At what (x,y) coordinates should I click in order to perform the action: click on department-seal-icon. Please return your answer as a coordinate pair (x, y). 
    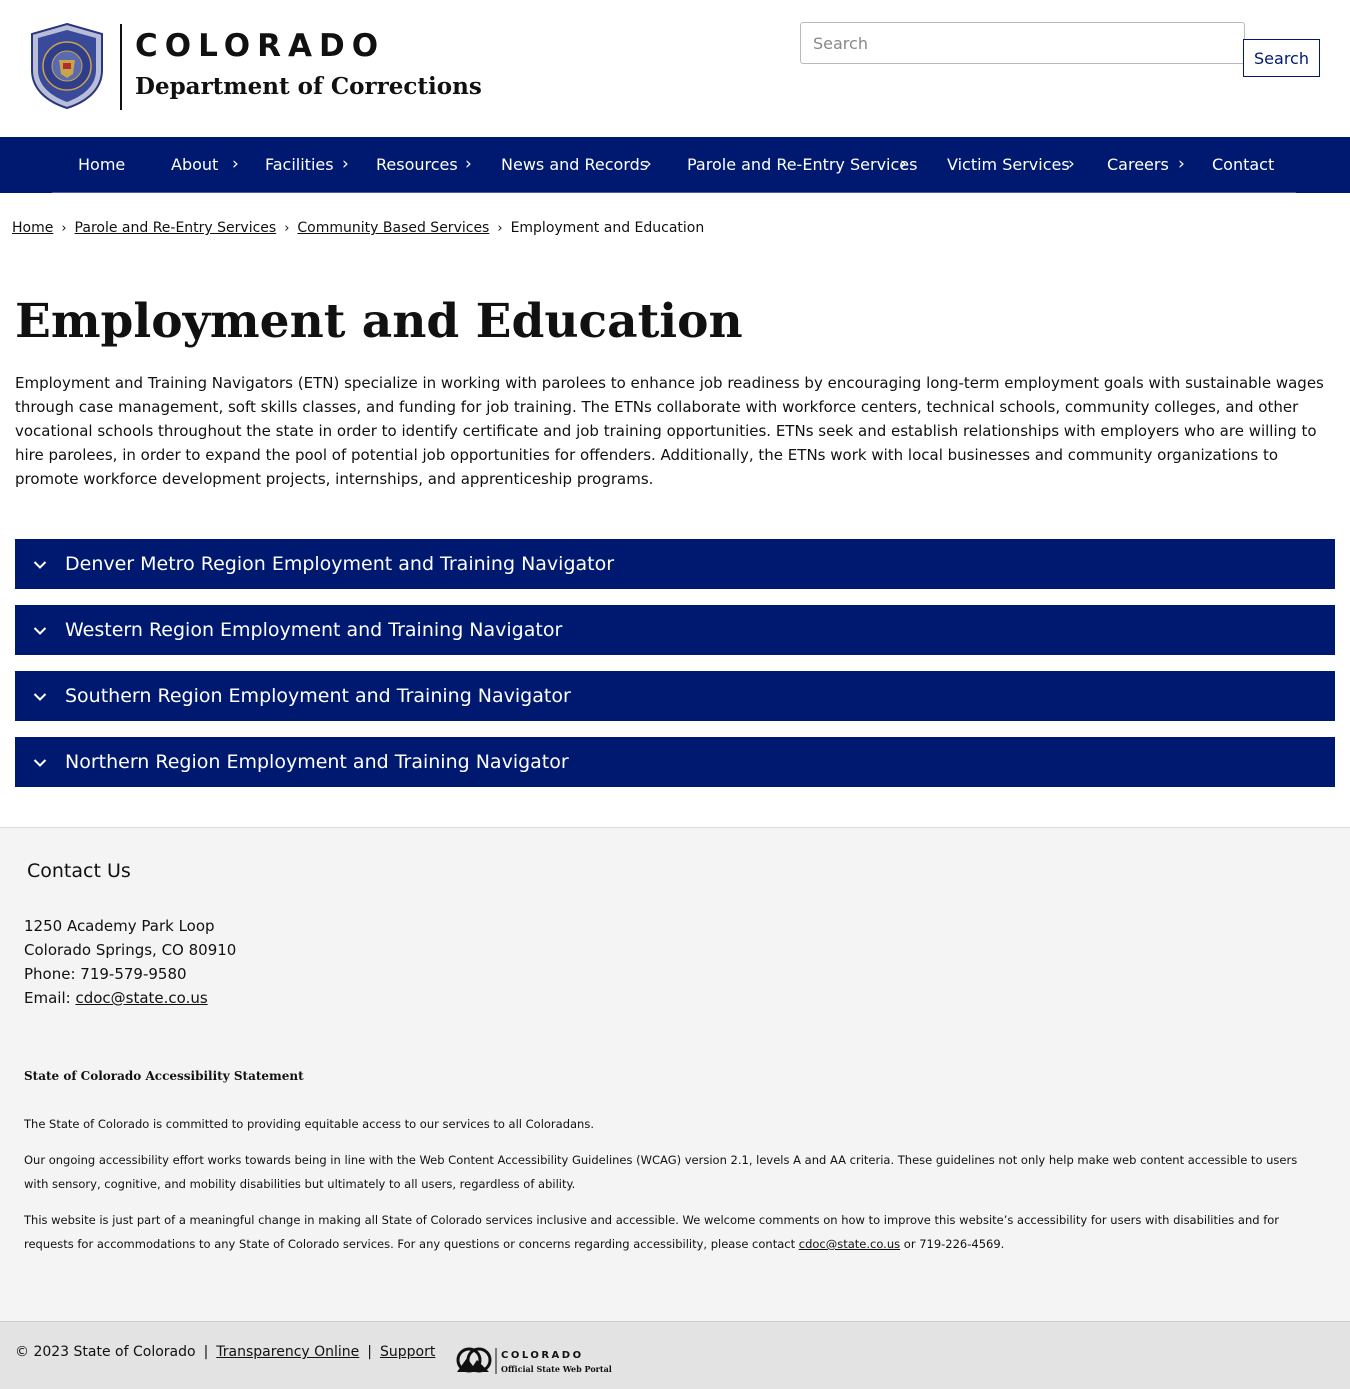
    Looking at the image, I should click on (67, 66).